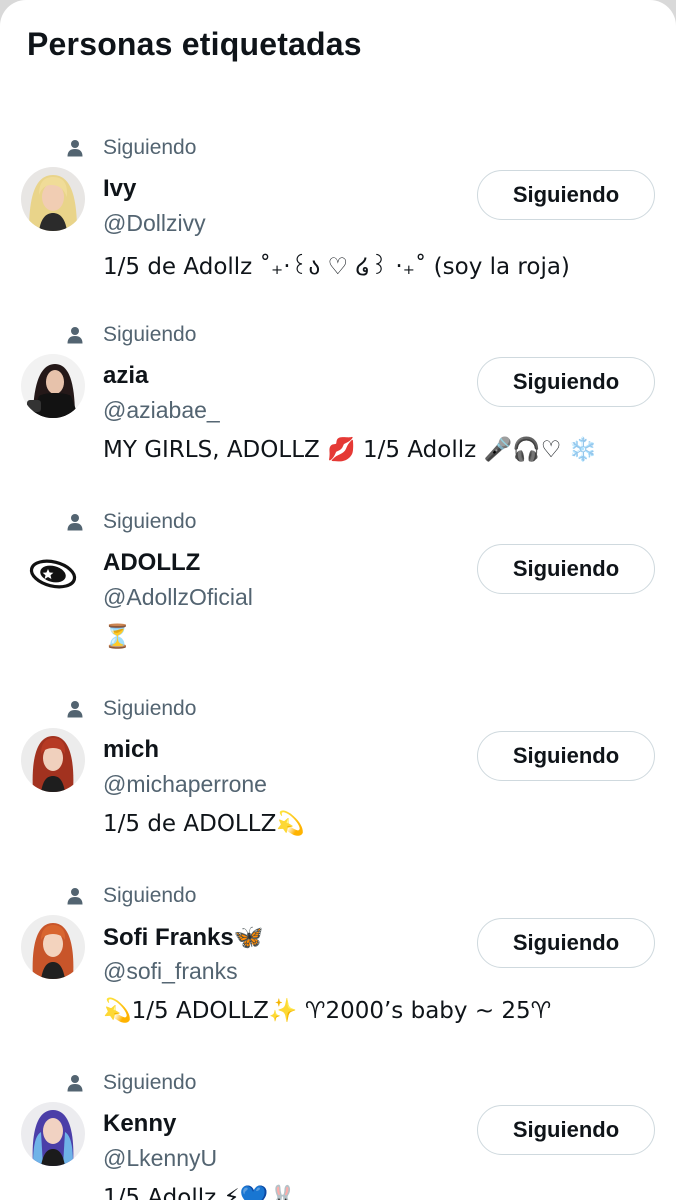  What do you see at coordinates (131, 750) in the screenshot?
I see `display-name: mich` at bounding box center [131, 750].